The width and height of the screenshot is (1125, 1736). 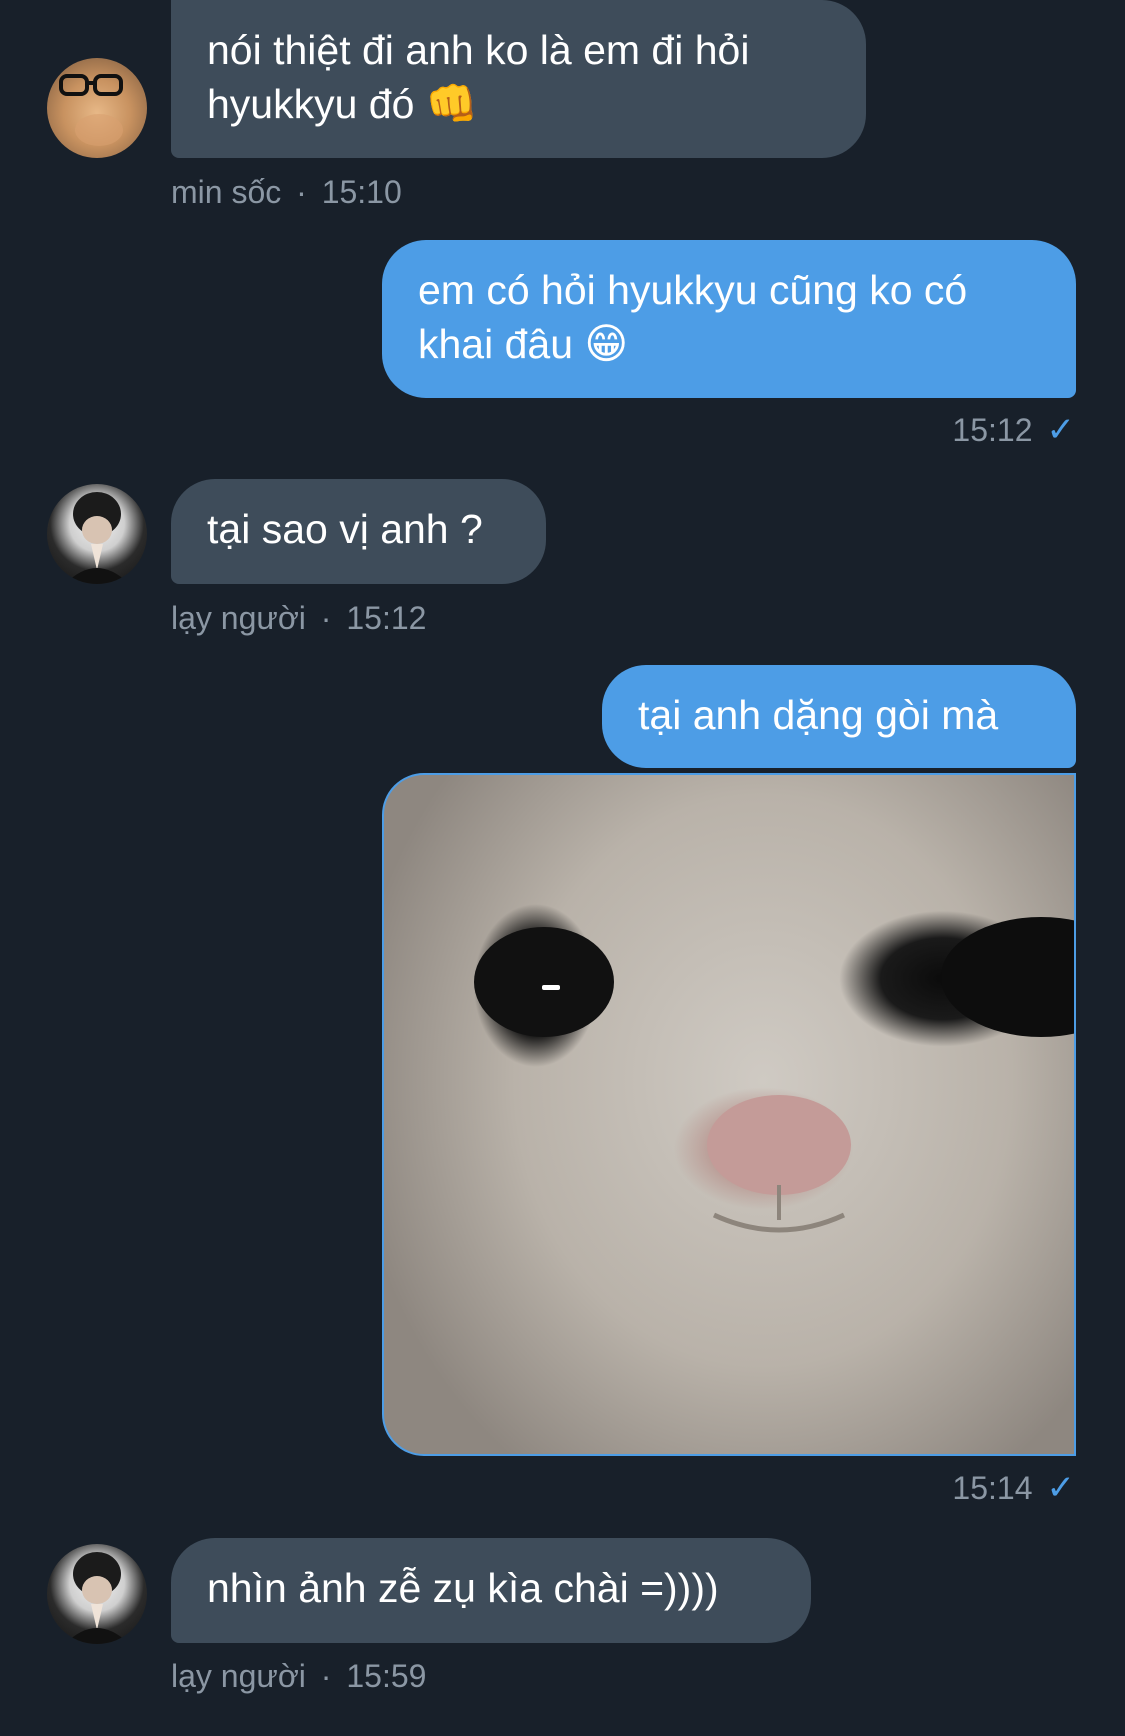 I want to click on message-meta: 15:12 ✓, so click(x=1013, y=430).